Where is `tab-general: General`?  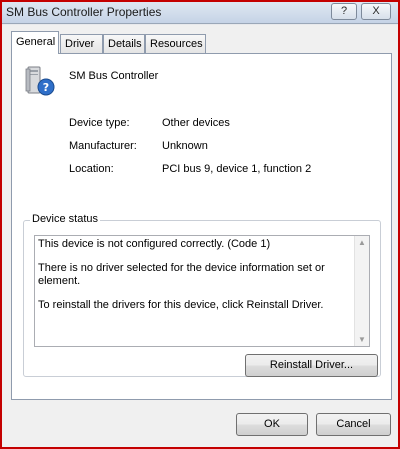
tab-general: General is located at coordinates (35, 42).